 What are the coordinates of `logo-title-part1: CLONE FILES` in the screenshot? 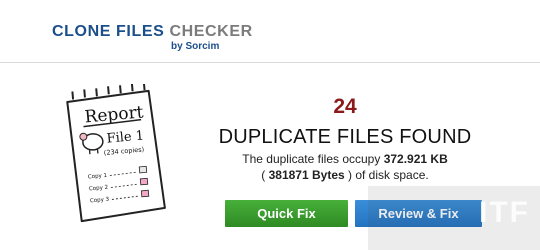 It's located at (111, 31).